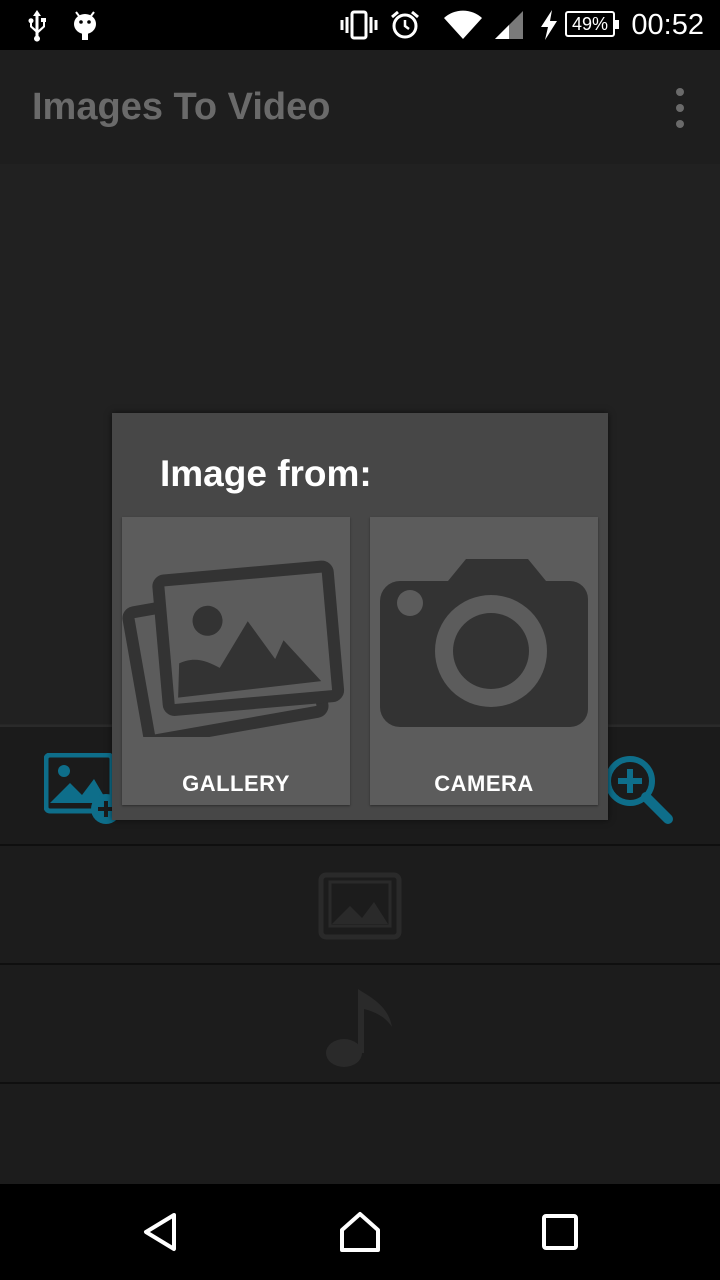  What do you see at coordinates (37, 25) in the screenshot?
I see `usb-icon` at bounding box center [37, 25].